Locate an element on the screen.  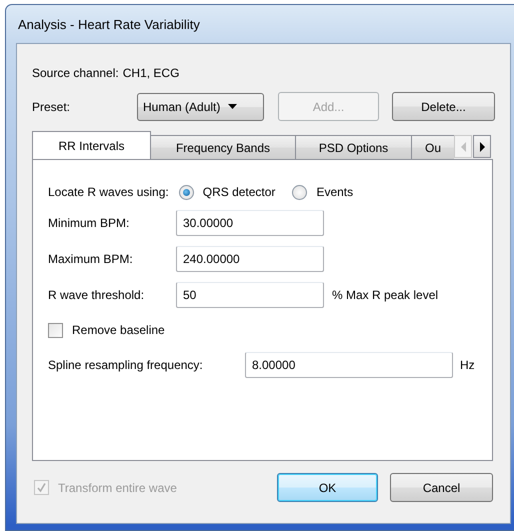
input-field: 8.00000 is located at coordinates (349, 365).